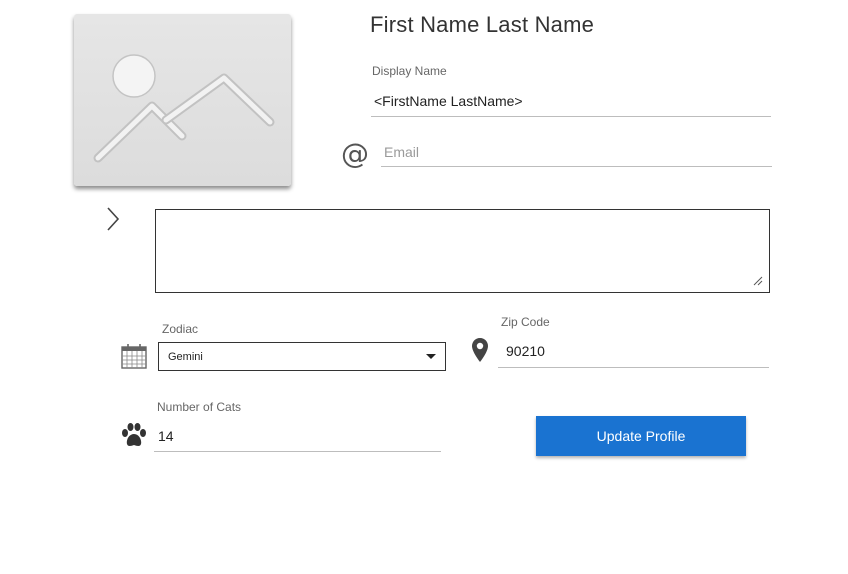  What do you see at coordinates (297, 436) in the screenshot?
I see `number-of-cats-input` at bounding box center [297, 436].